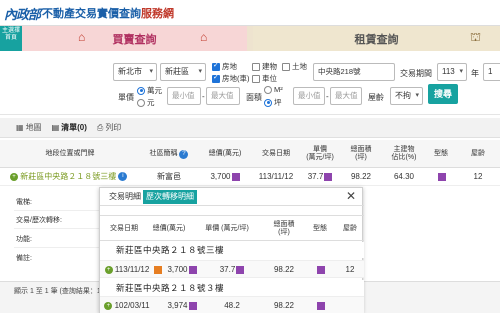 Image resolution: width=500 pixels, height=313 pixels. I want to click on modal-address: 新莊區中央路２１８號３樓, so click(232, 288).